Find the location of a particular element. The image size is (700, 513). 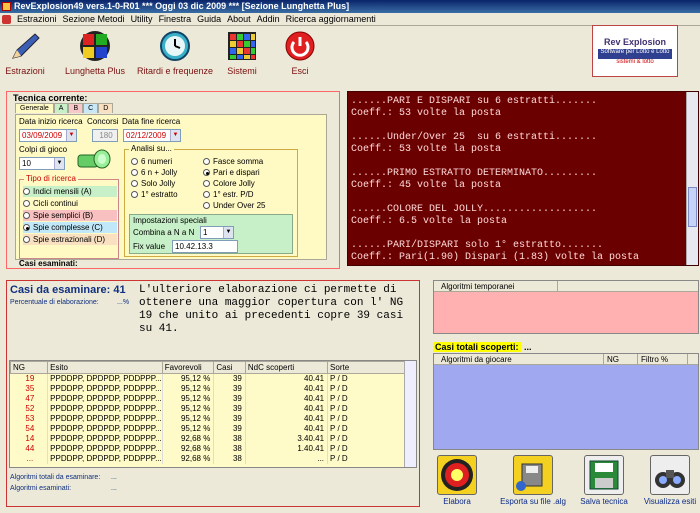

menu-utility: Utility is located at coordinates (142, 19).